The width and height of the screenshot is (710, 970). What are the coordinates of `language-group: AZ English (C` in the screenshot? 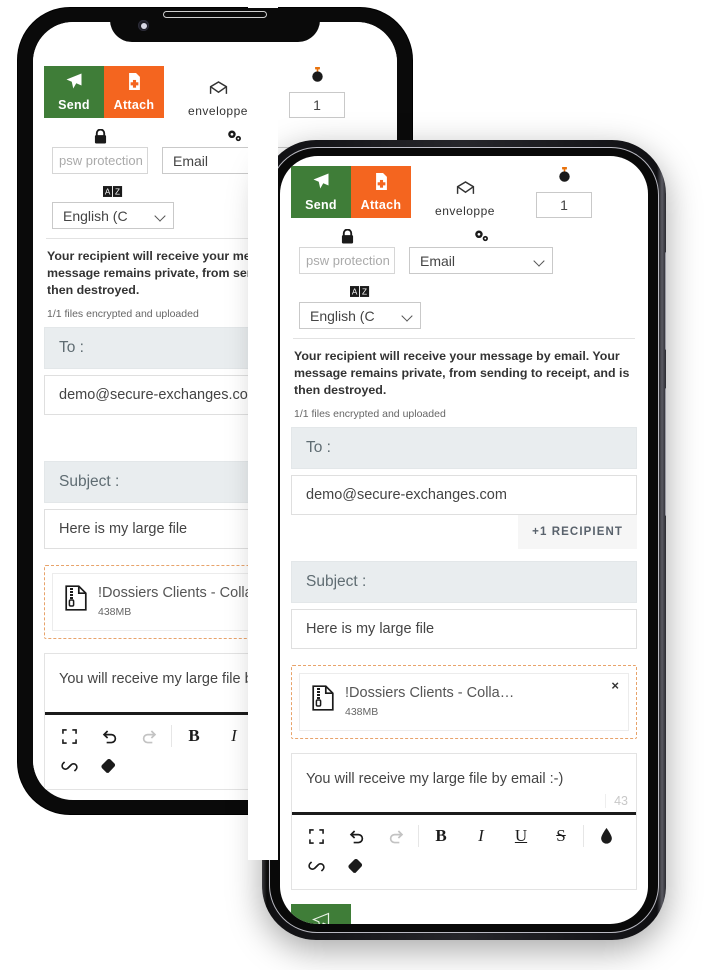 It's located at (360, 306).